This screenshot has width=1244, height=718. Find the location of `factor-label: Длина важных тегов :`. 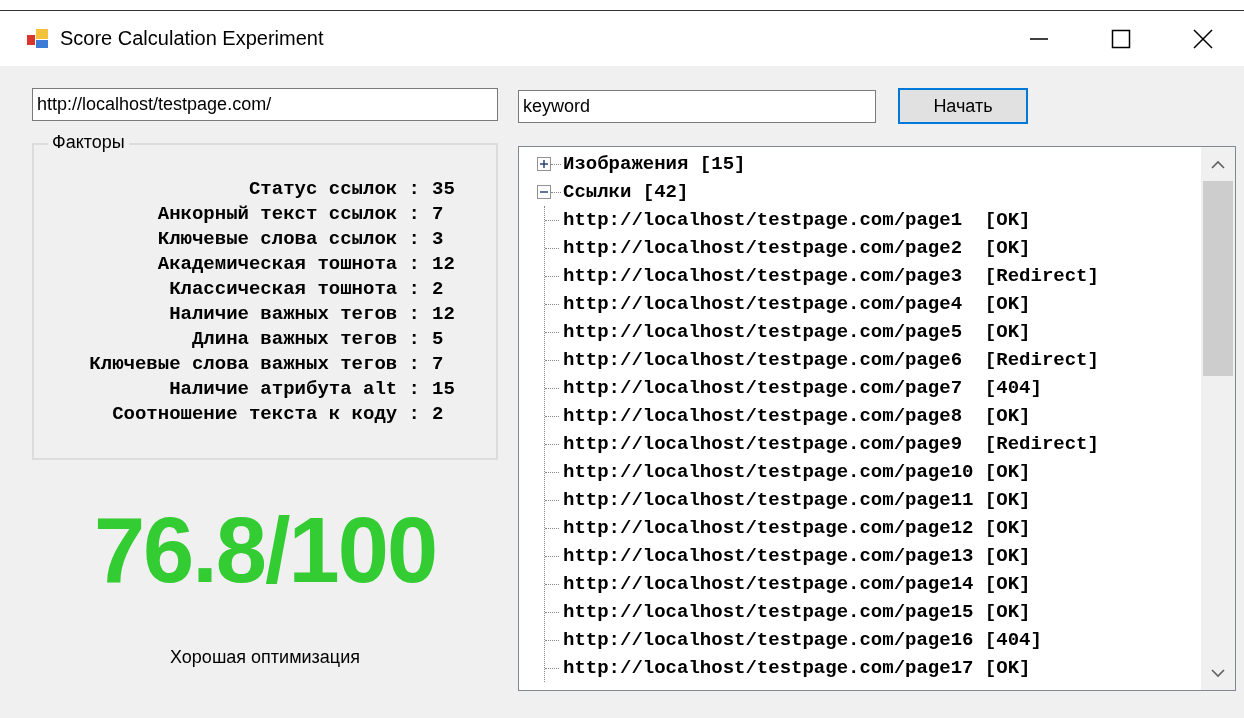

factor-label: Длина важных тегов : is located at coordinates (305, 339).